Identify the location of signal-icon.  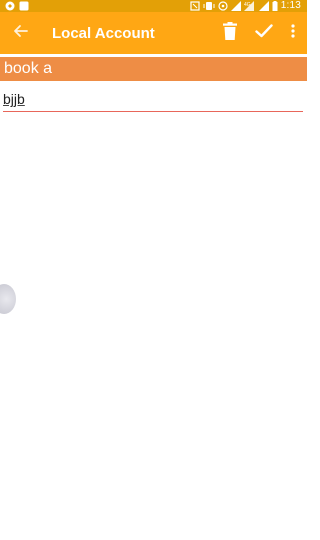
(235, 6).